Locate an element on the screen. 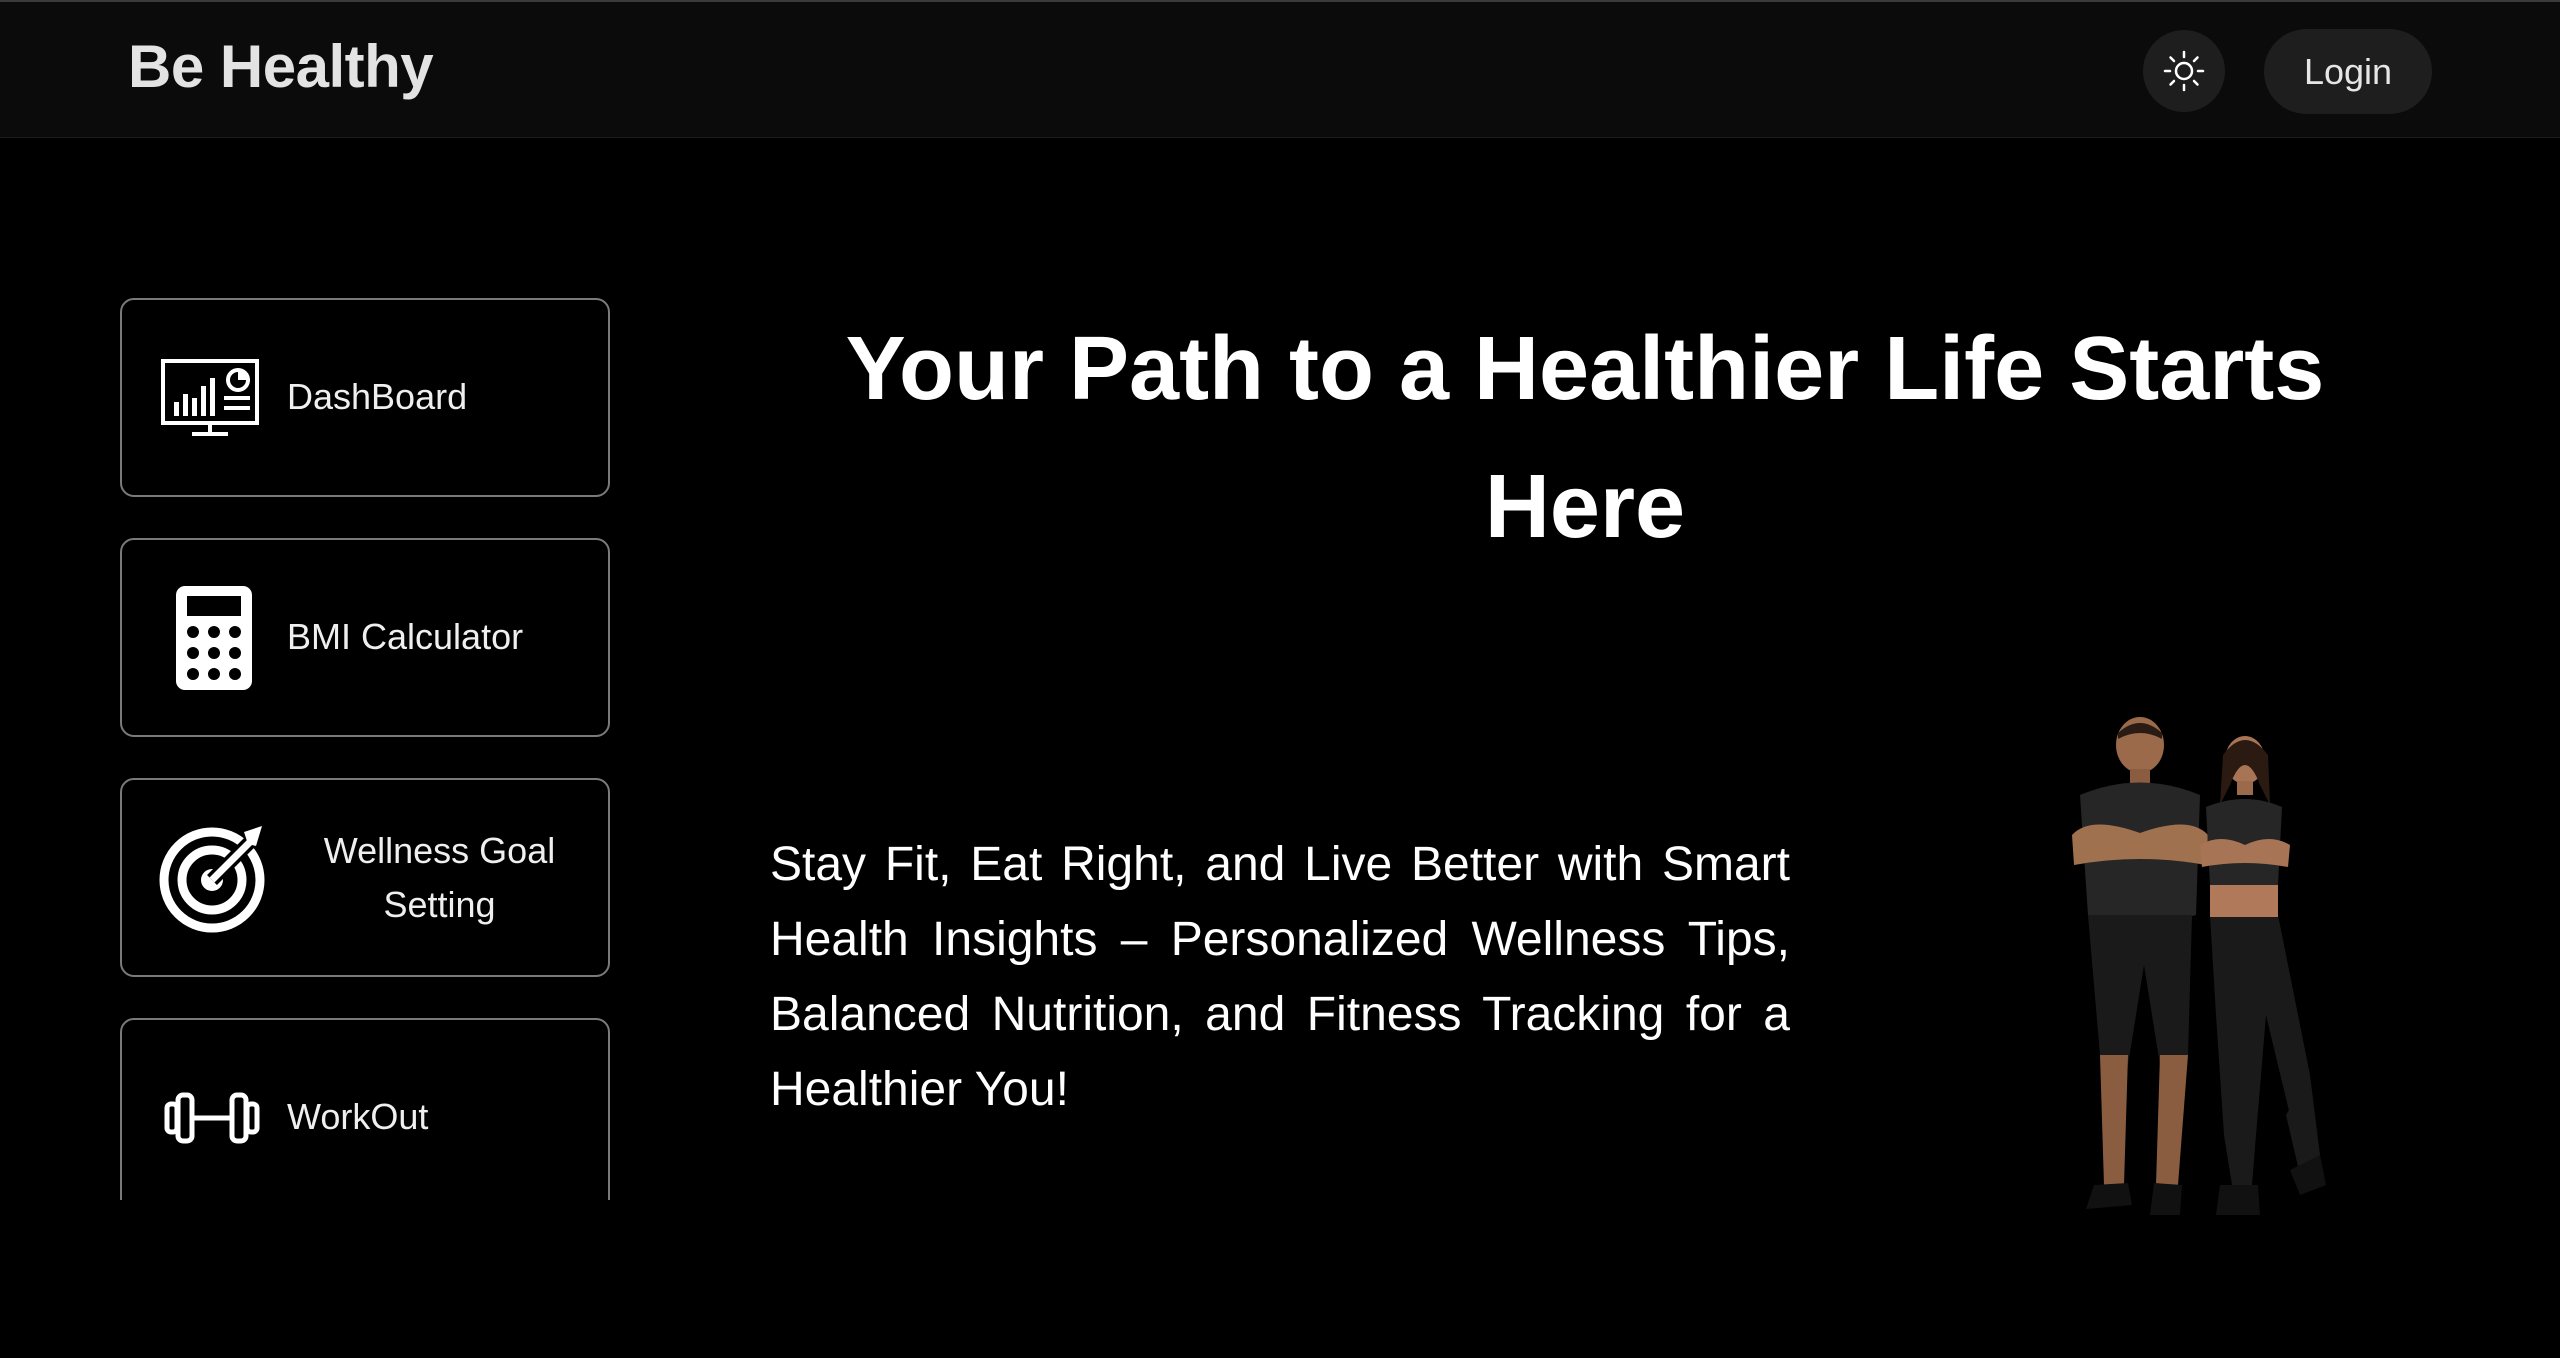  fitness-couple-image is located at coordinates (2190, 982).